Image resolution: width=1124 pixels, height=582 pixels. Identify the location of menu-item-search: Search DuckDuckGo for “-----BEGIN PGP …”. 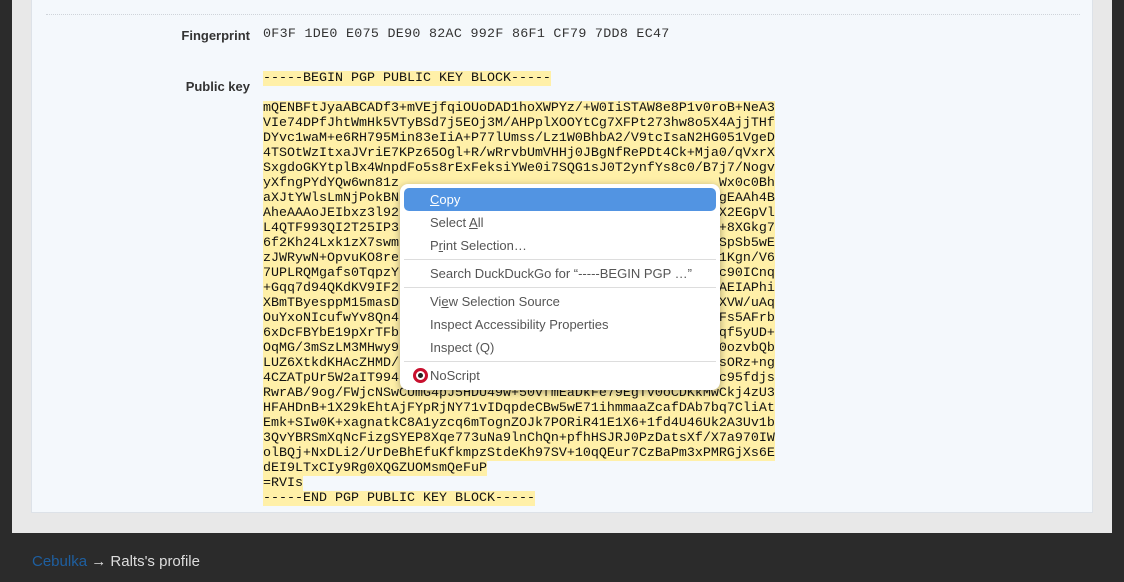
(560, 273).